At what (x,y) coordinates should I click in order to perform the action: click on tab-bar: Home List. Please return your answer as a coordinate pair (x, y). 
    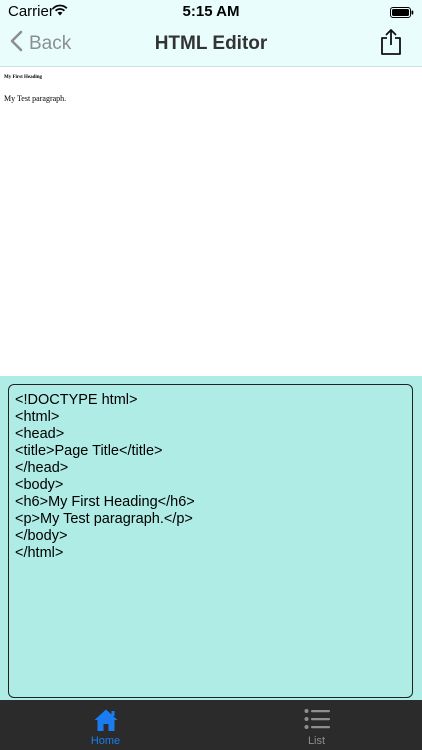
    Looking at the image, I should click on (211, 725).